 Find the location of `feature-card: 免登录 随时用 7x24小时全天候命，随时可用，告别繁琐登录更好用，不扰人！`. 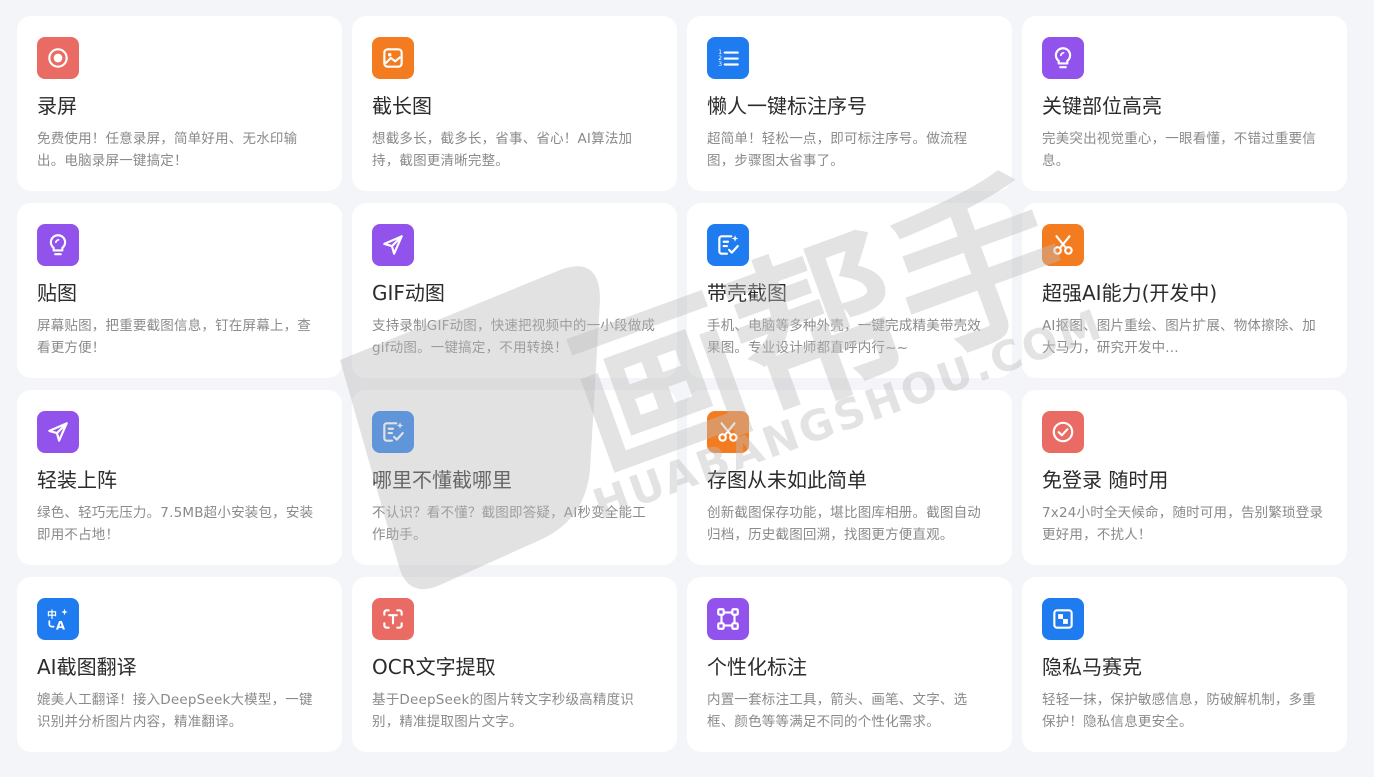

feature-card: 免登录 随时用 7x24小时全天候命，随时可用，告别繁琐登录更好用，不扰人！ is located at coordinates (1184, 477).